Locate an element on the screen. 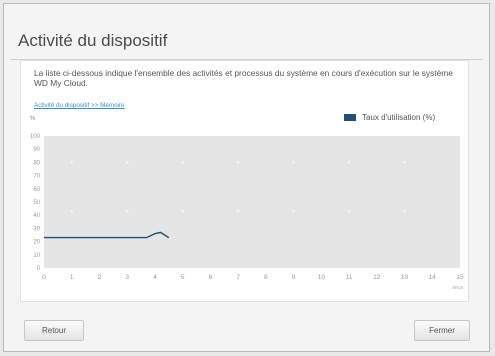  x-axis-ticks: 0 1 2 3 4 5 6 7 8 9 10 11 12 13 14 15 is located at coordinates (253, 277).